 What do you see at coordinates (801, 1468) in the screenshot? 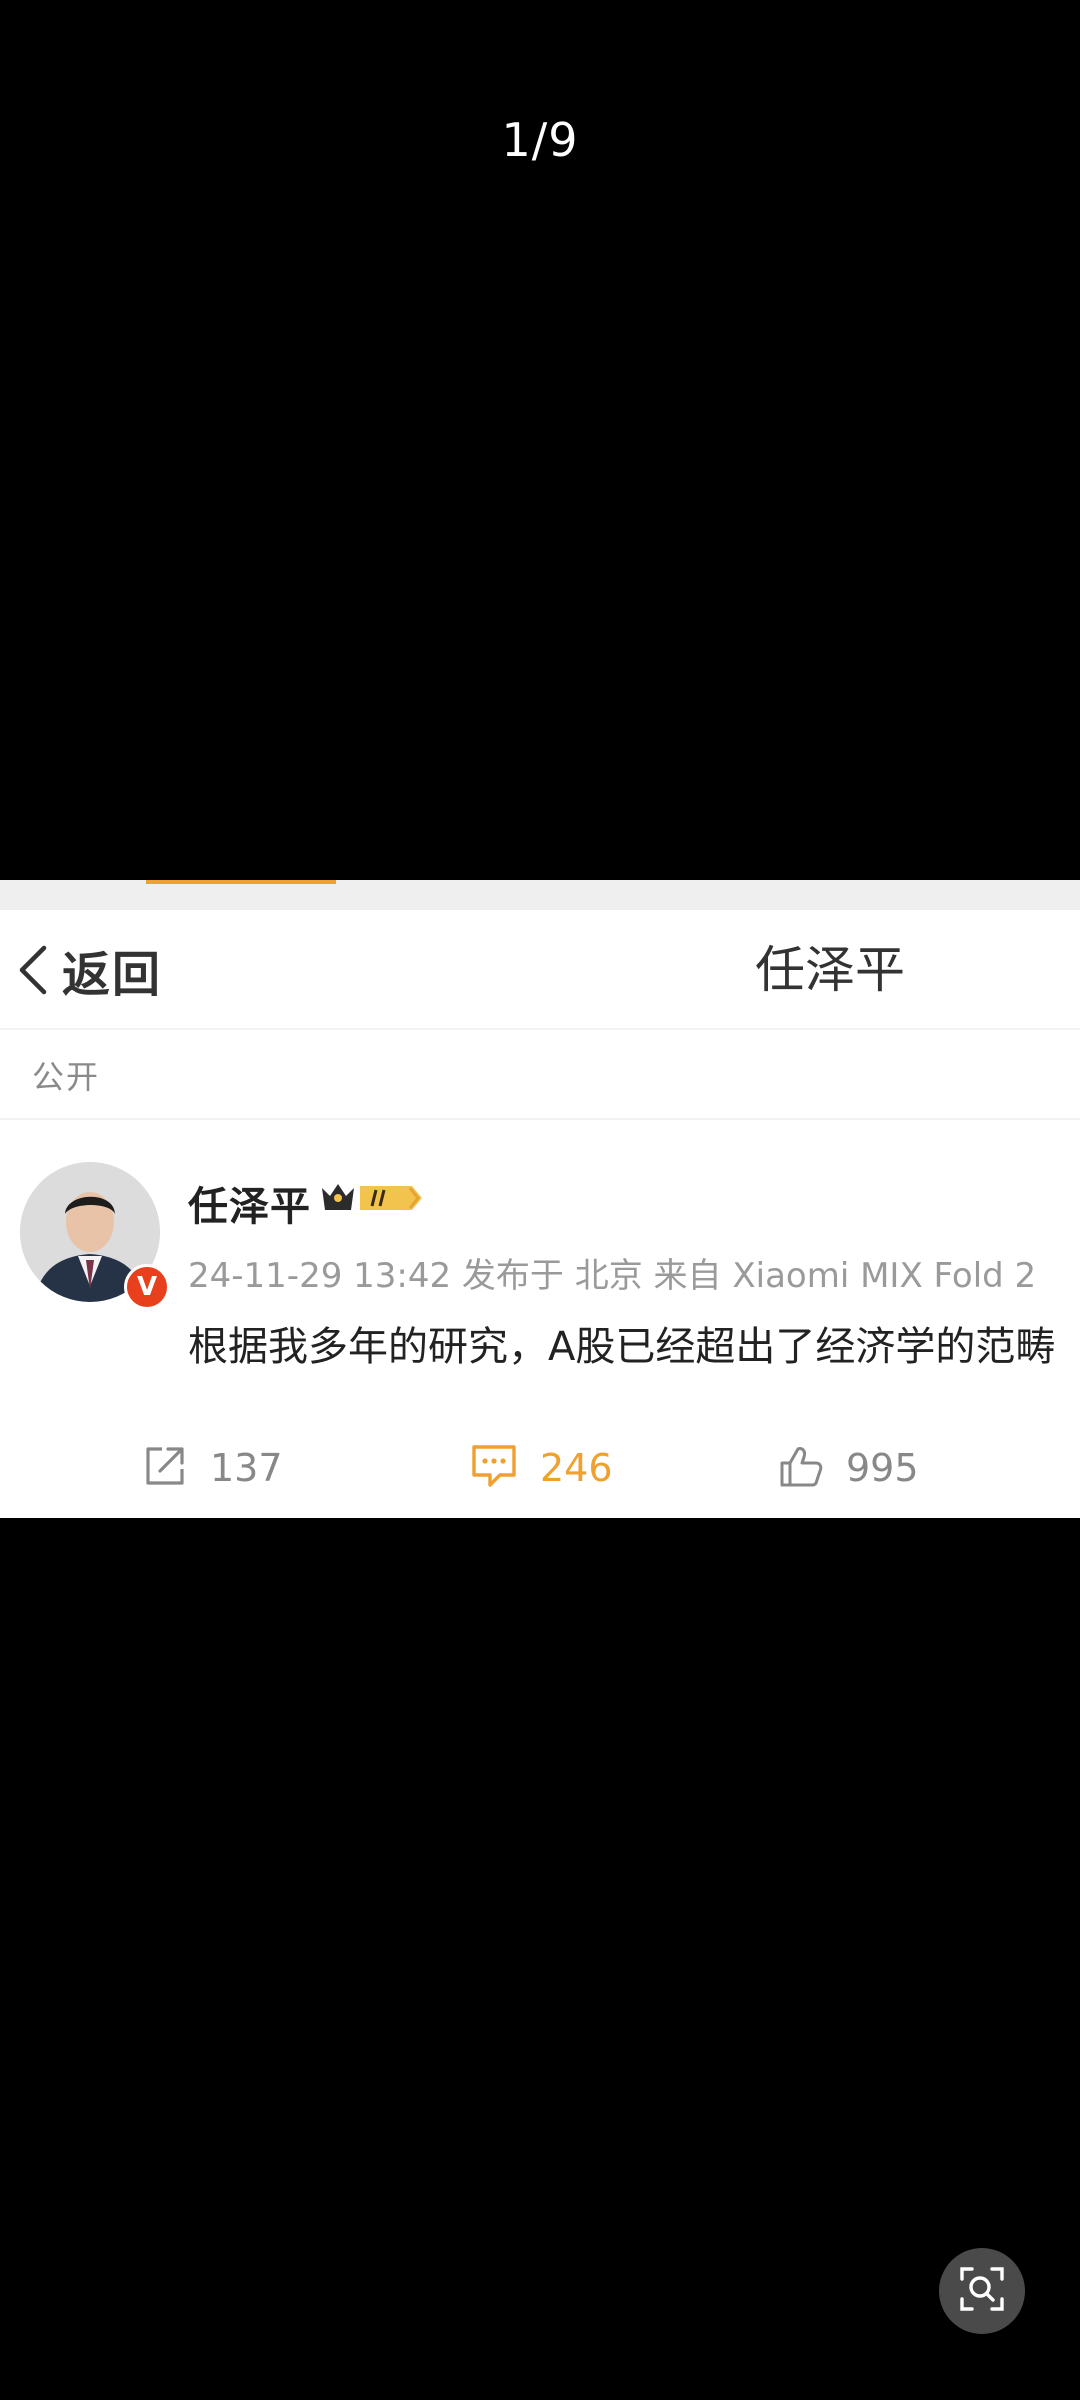
I see `thumbs-up-icon` at bounding box center [801, 1468].